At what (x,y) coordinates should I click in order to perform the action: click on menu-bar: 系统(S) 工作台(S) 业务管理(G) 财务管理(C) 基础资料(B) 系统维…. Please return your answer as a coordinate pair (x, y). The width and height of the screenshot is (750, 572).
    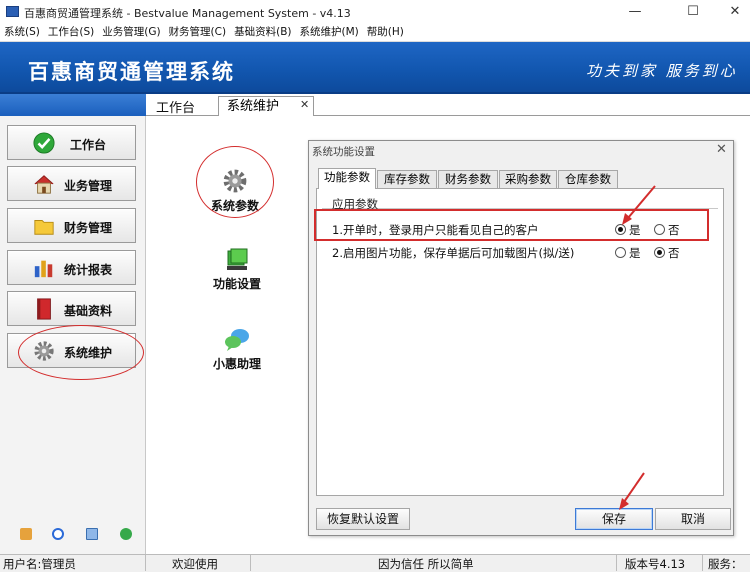
    Looking at the image, I should click on (375, 33).